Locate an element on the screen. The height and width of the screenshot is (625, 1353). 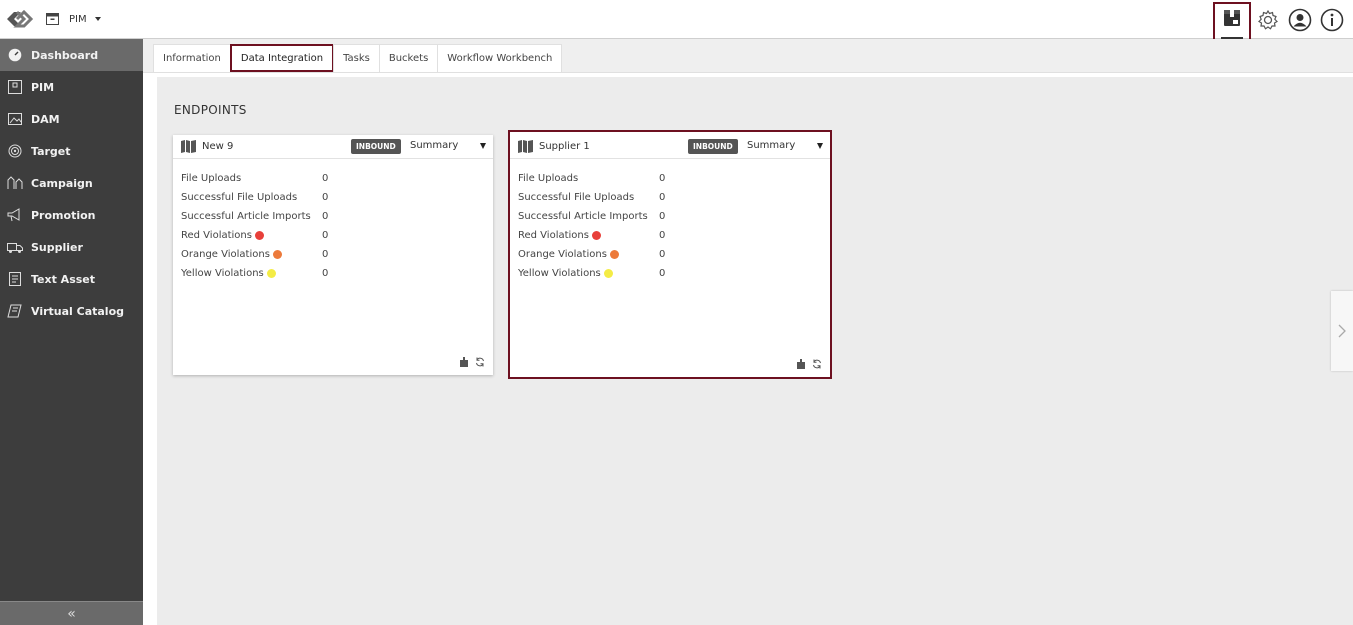
module-switcher: PIM is located at coordinates (73, 19).